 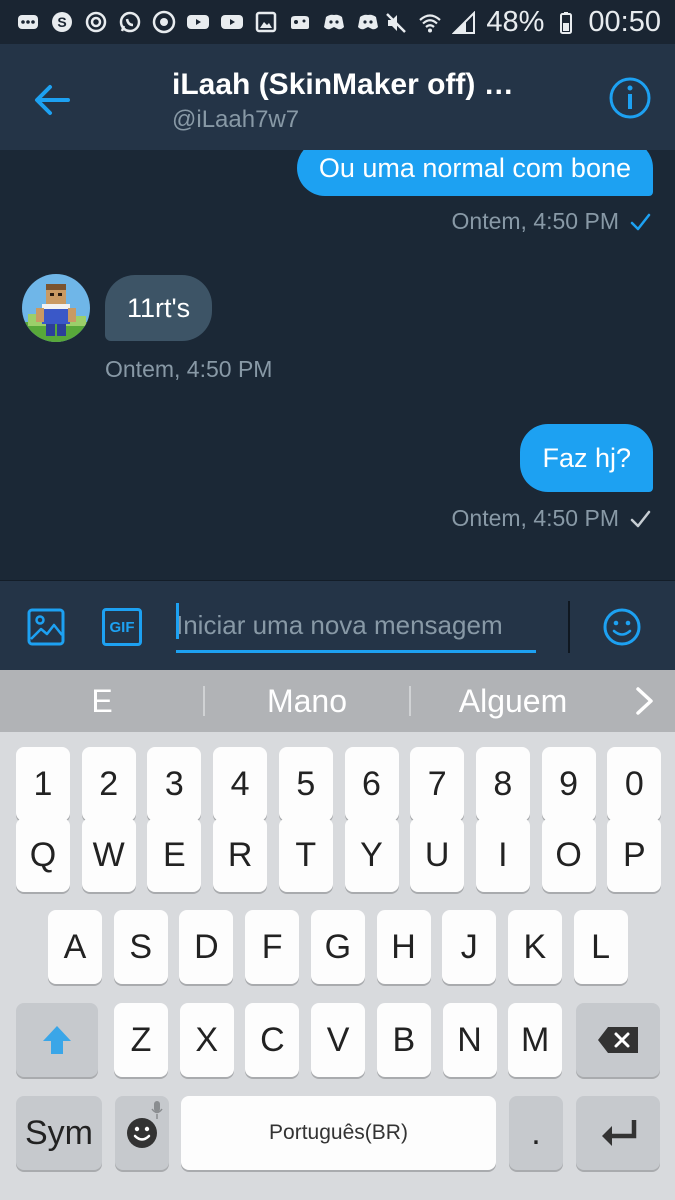 What do you see at coordinates (266, 22) in the screenshot?
I see `gallery-icon` at bounding box center [266, 22].